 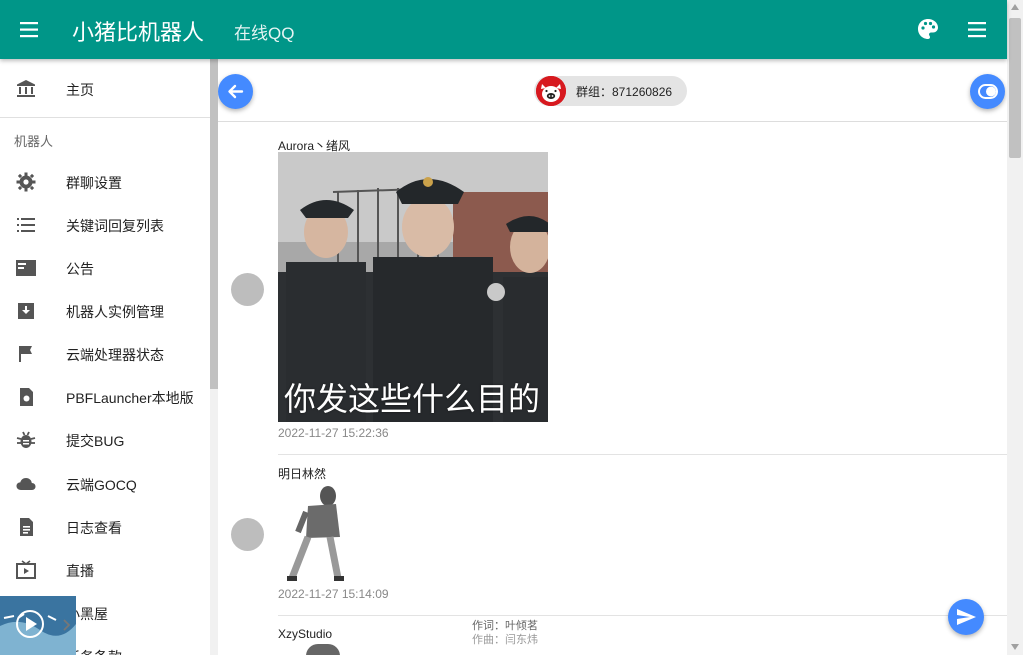 I want to click on page-scrollbar-thumb, so click(x=1015, y=88).